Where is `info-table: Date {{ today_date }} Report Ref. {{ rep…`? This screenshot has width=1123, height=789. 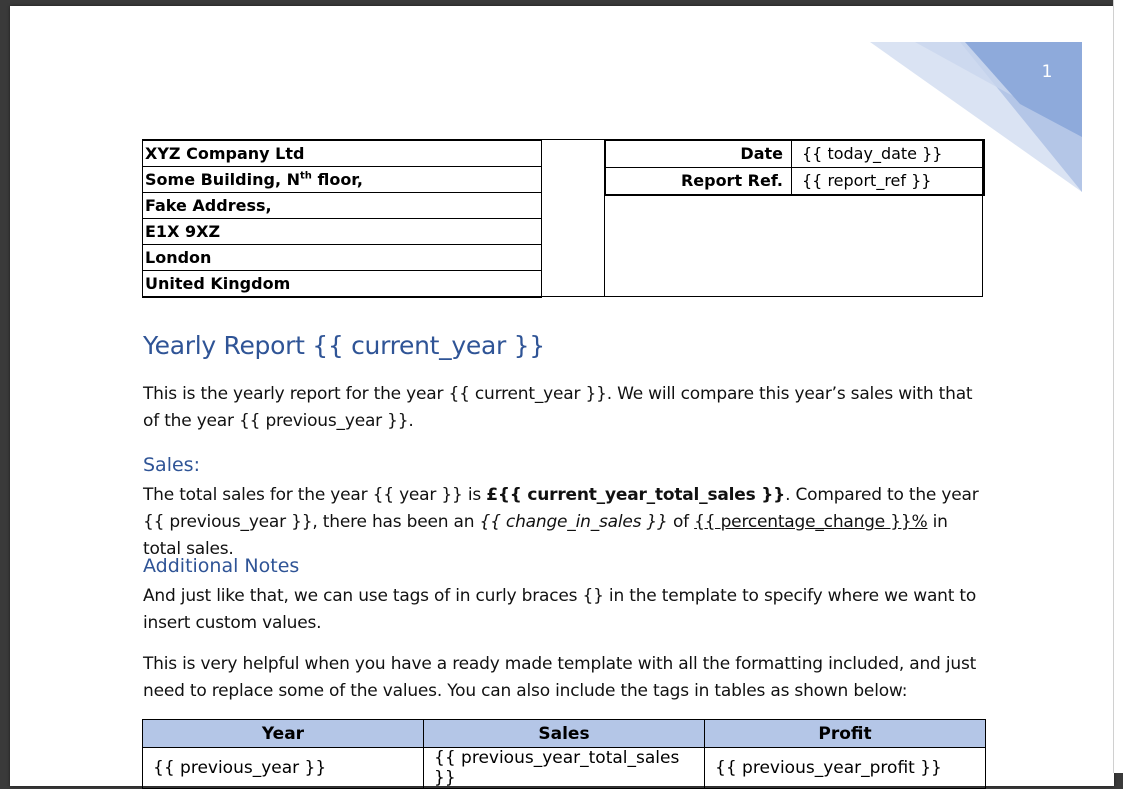 info-table: Date {{ today_date }} Report Ref. {{ rep… is located at coordinates (794, 167).